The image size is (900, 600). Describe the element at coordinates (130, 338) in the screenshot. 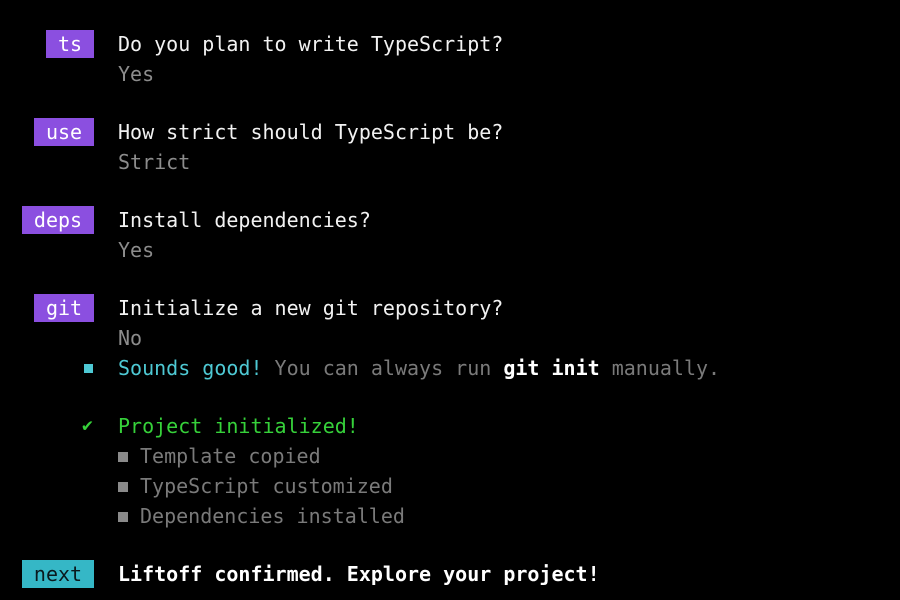

I see `answer-git: No` at that location.